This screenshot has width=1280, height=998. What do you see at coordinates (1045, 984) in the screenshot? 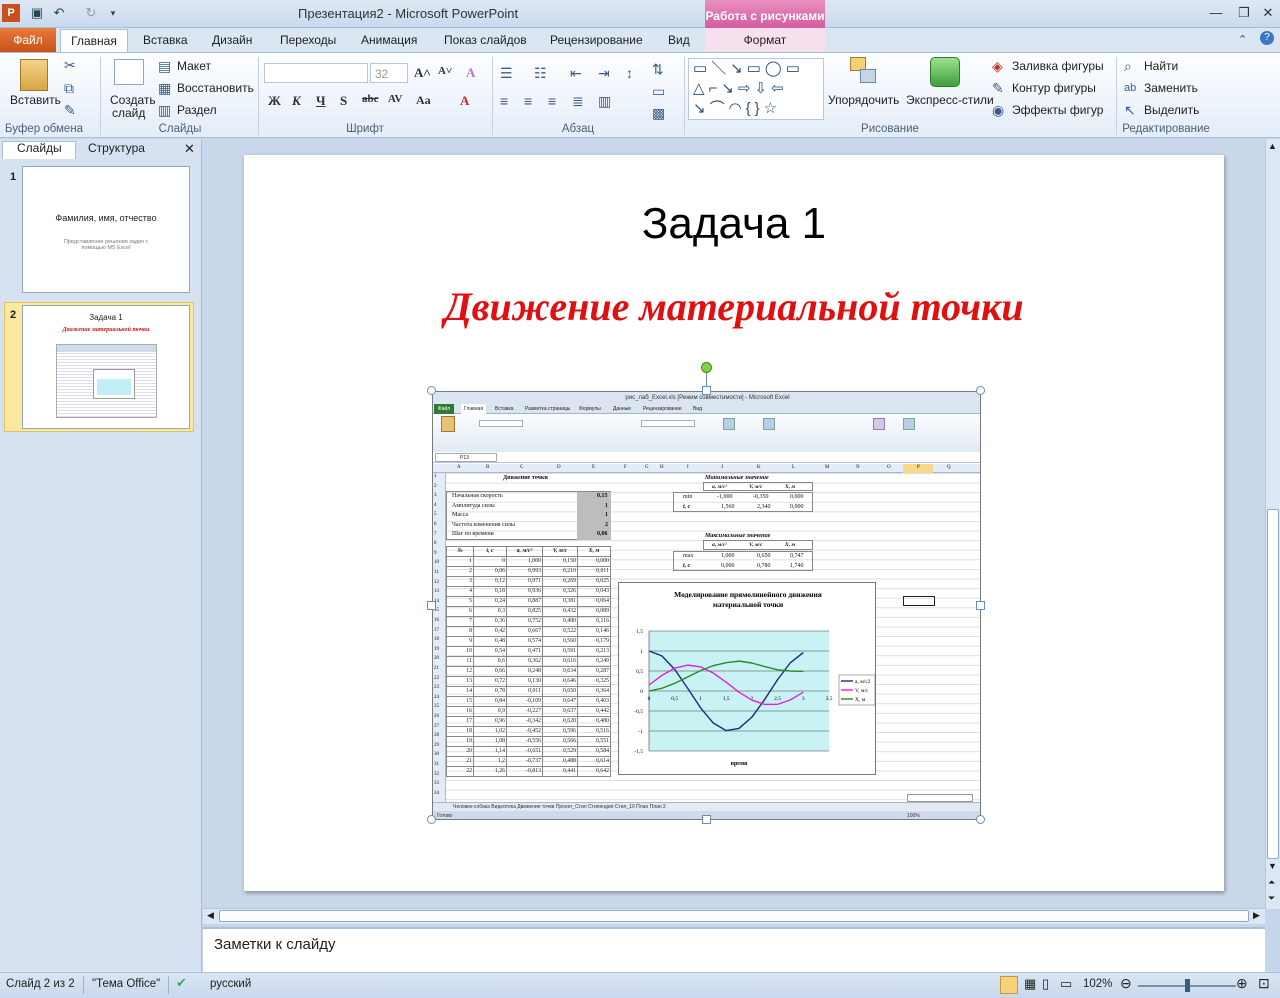
I see `reading-view-icon: ▯` at bounding box center [1045, 984].